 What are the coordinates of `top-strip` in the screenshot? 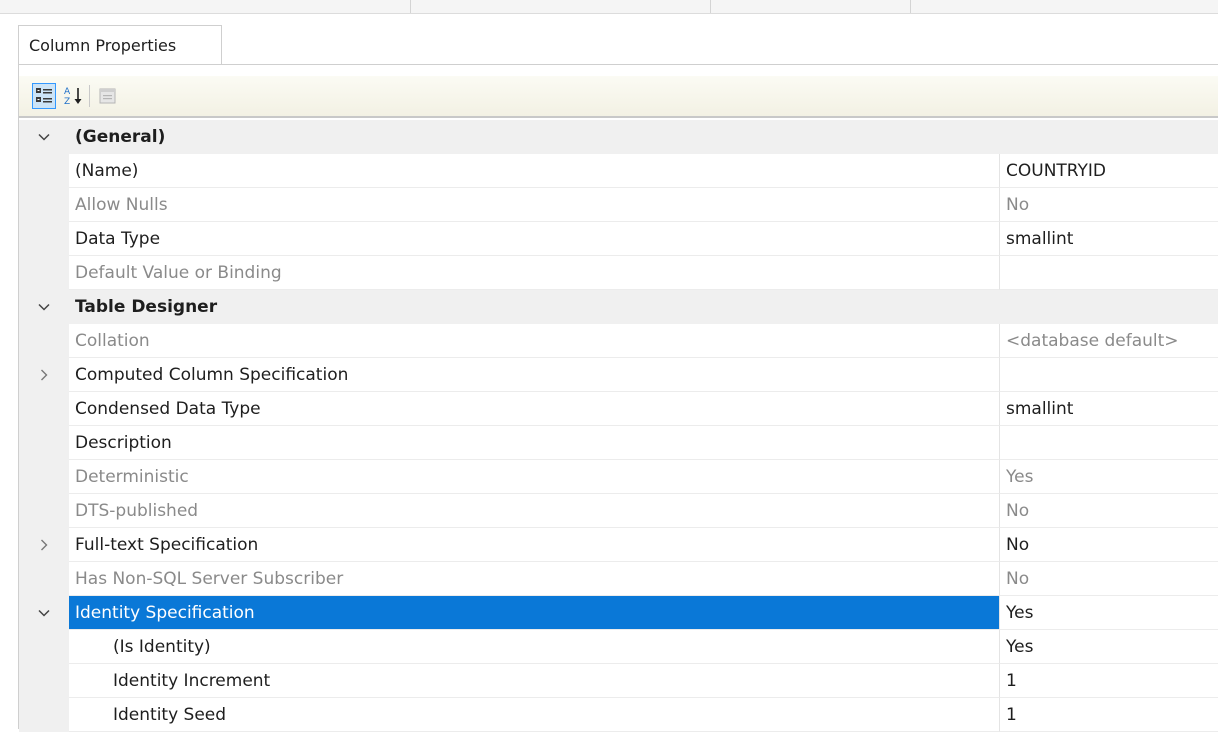 It's located at (609, 7).